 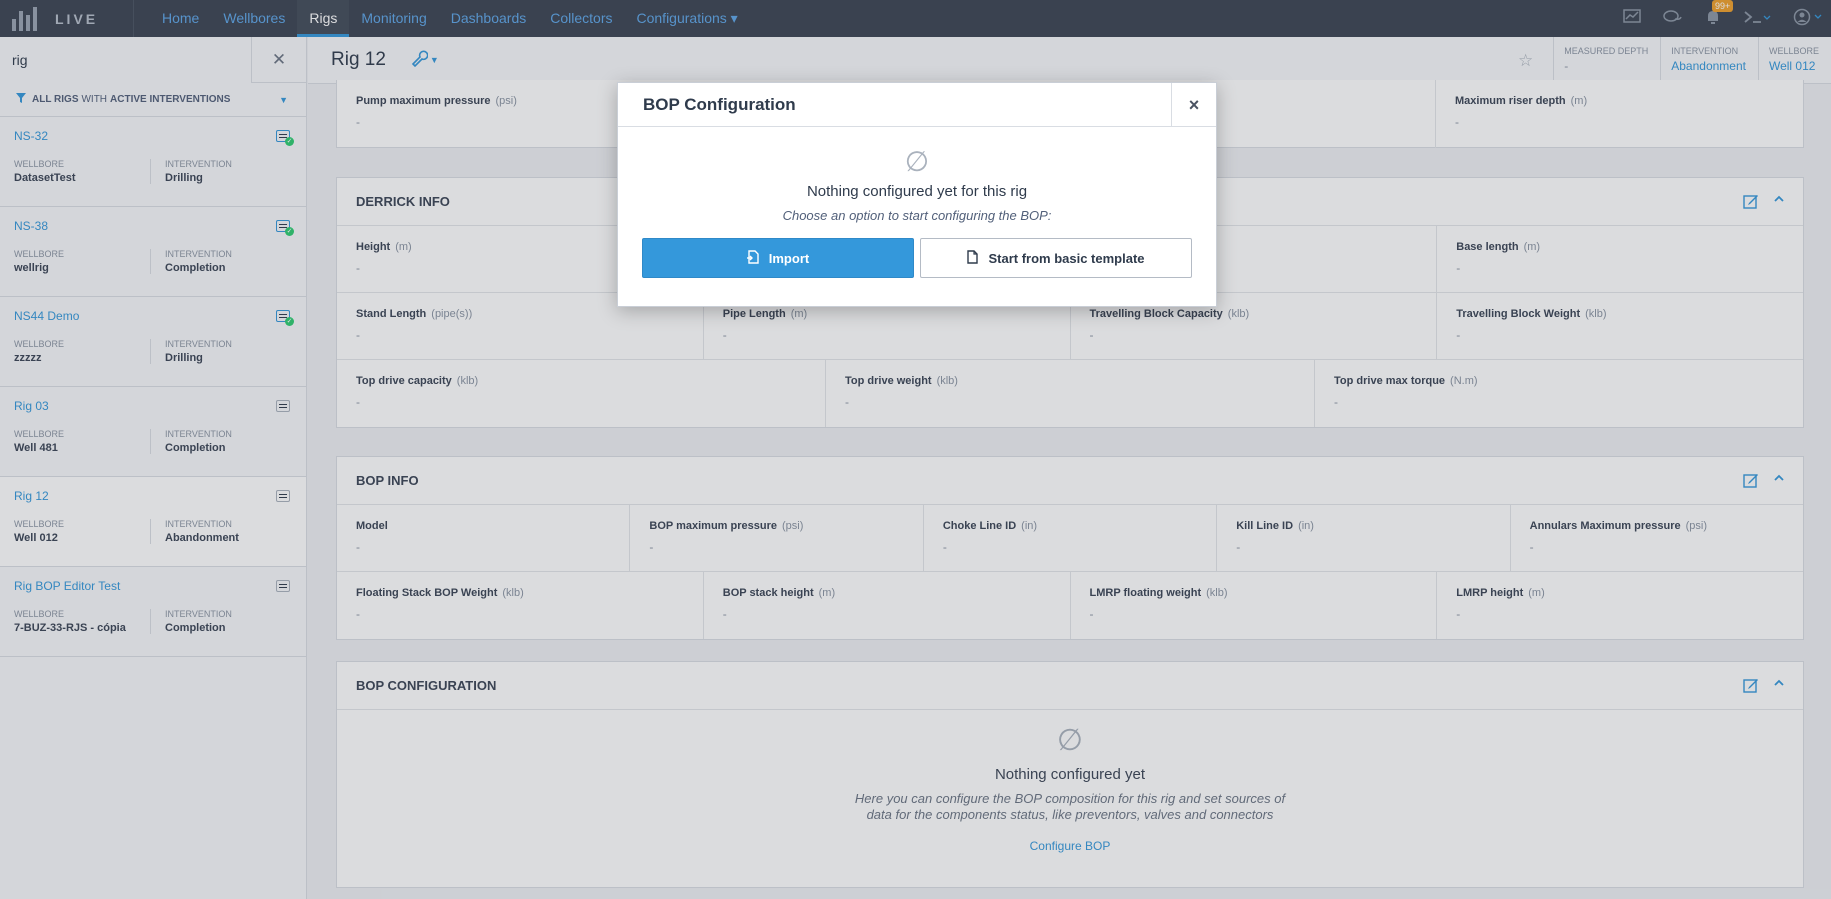 I want to click on modal-empty-title: Nothing configured yet for this rig, so click(x=917, y=191).